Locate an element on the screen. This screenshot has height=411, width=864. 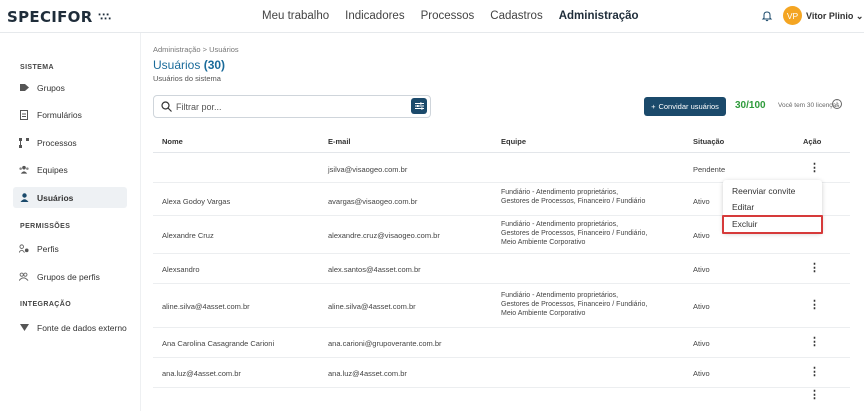
table-header: Nome E-mail Equipe Situação Ação is located at coordinates (501, 140).